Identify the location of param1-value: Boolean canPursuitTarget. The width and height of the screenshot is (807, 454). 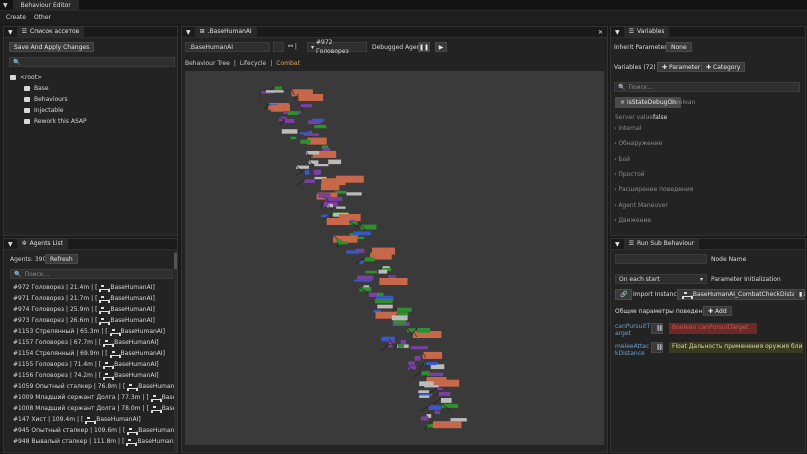
(713, 328).